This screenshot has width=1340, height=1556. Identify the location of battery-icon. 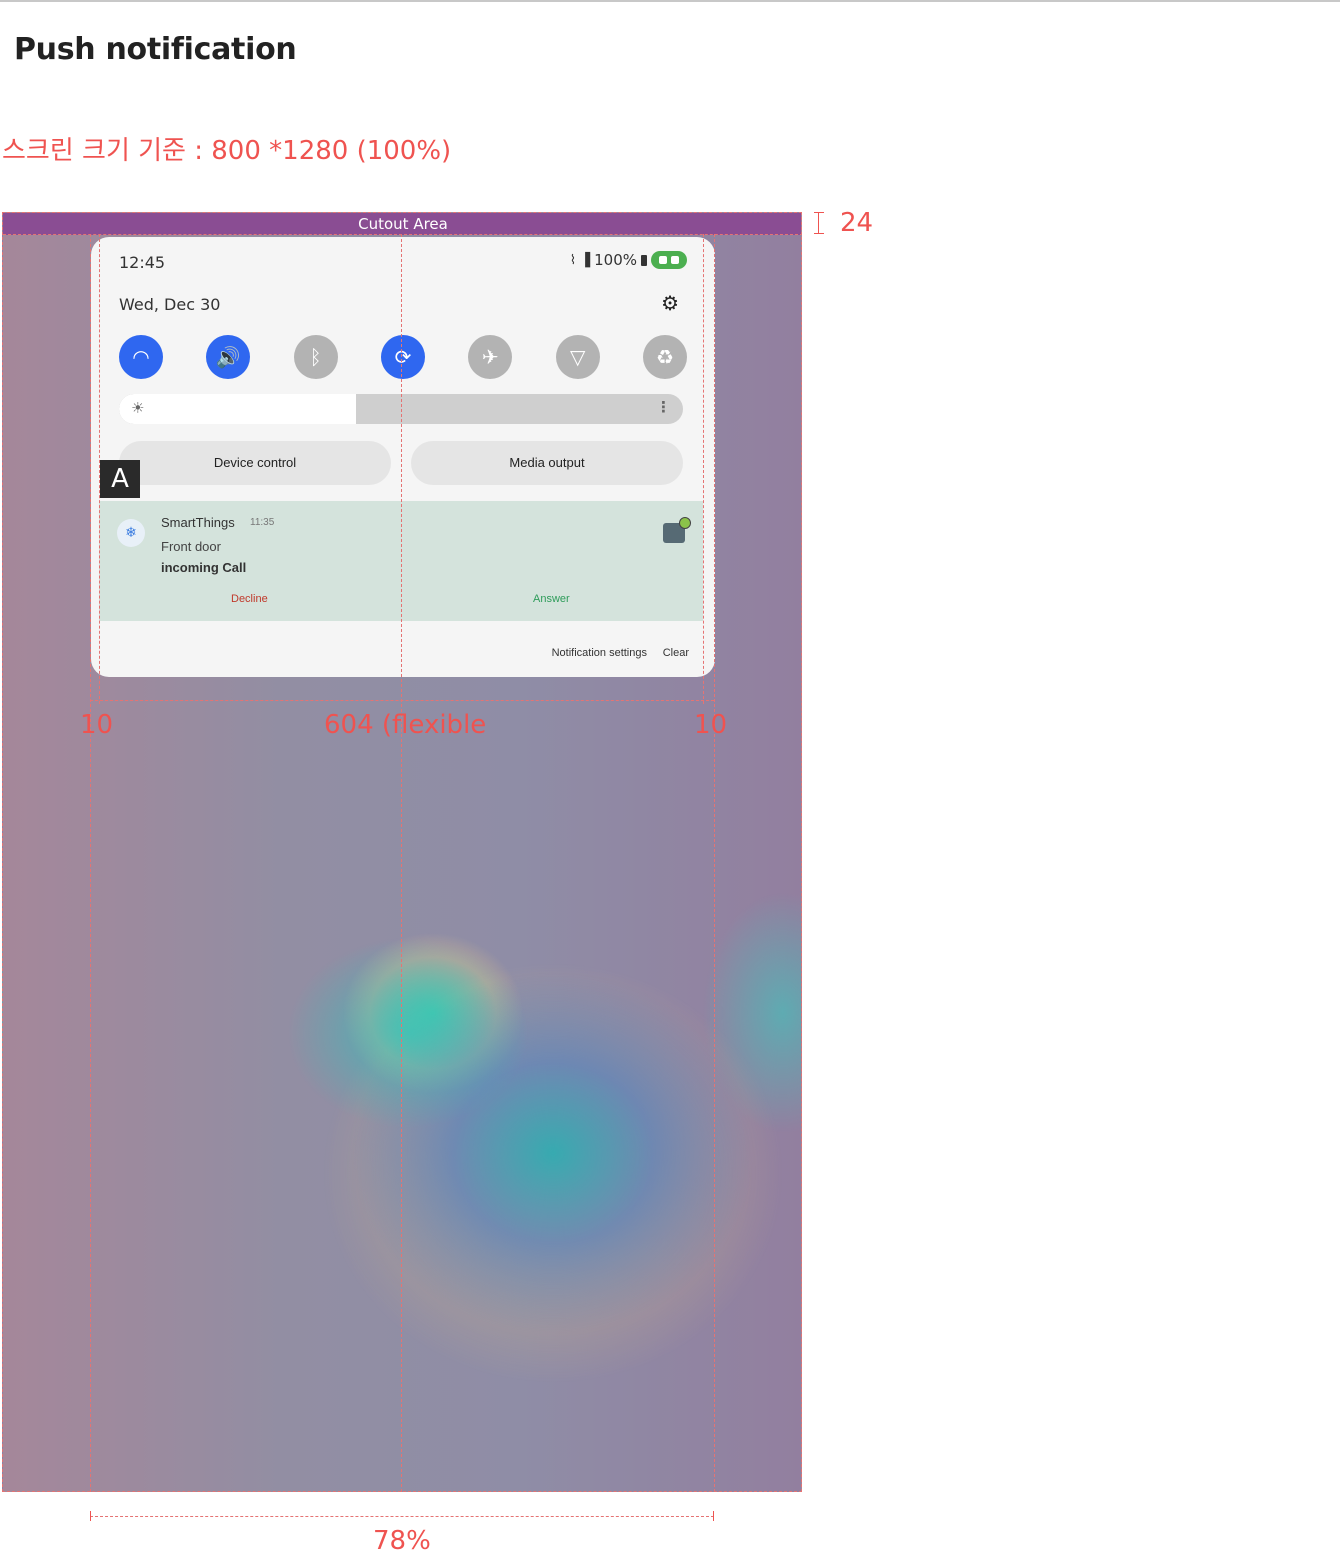
(644, 260).